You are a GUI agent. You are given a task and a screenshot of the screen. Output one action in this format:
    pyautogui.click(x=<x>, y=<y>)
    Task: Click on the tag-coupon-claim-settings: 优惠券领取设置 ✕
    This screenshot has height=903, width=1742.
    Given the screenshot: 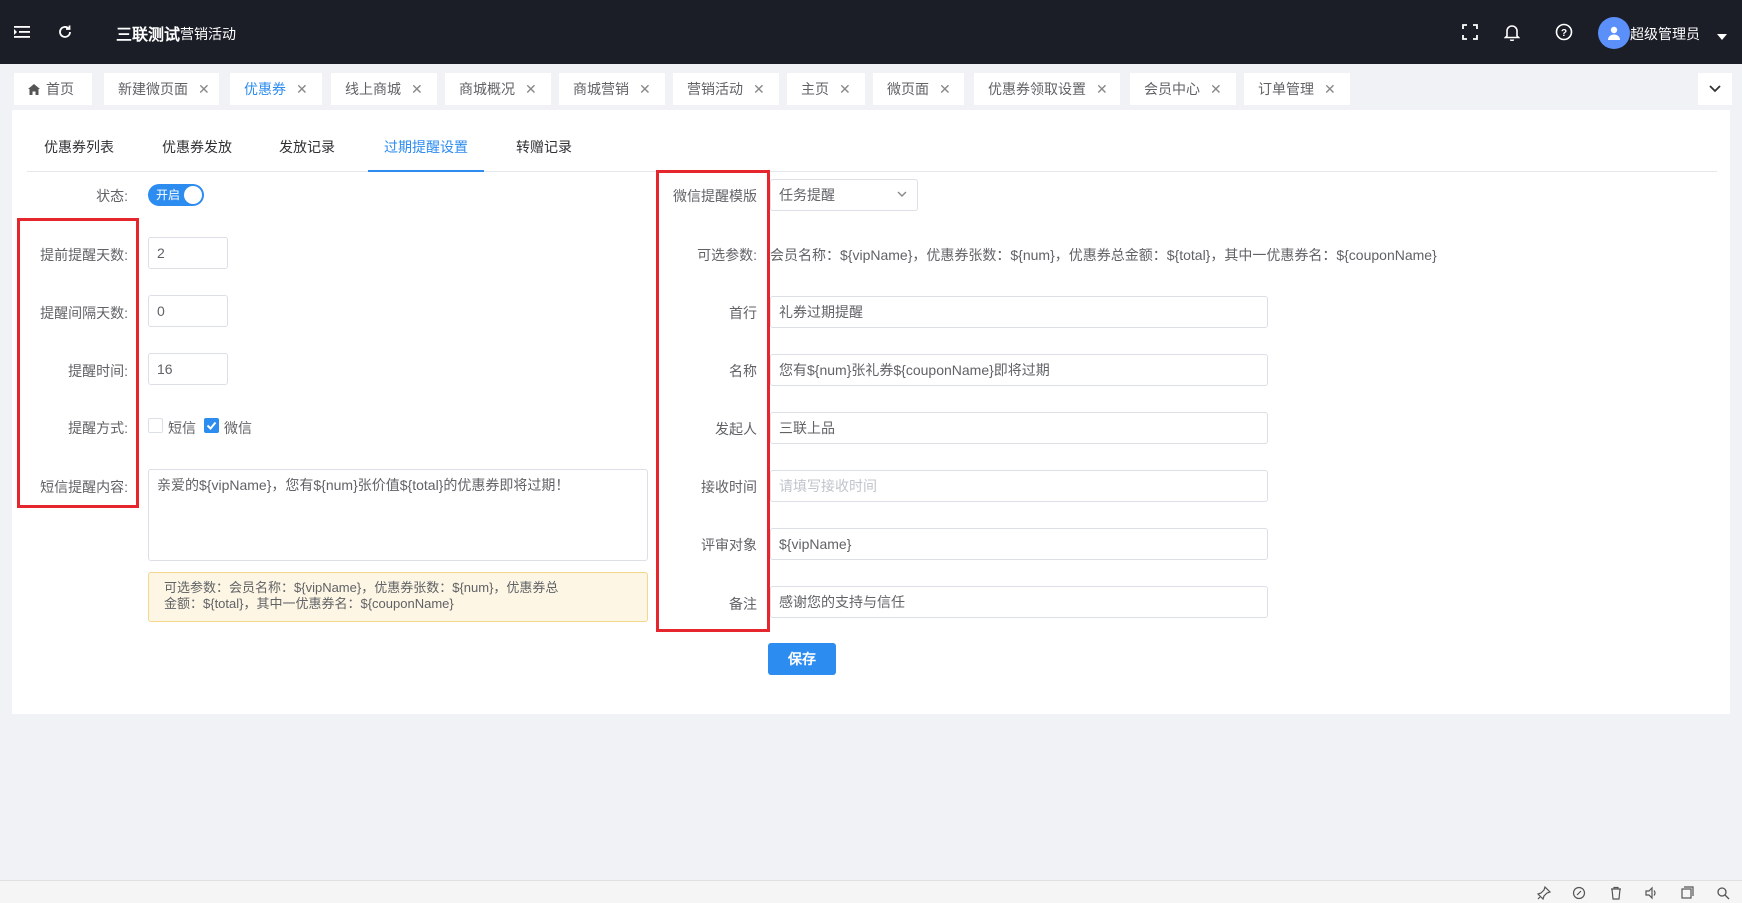 What is the action you would take?
    pyautogui.click(x=1047, y=89)
    